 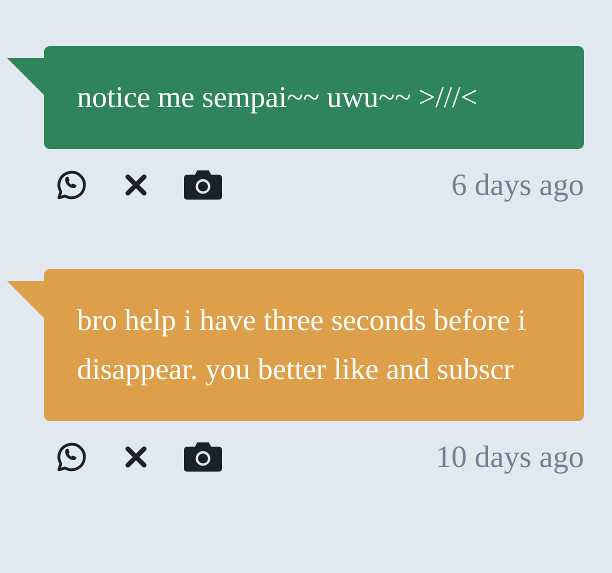 I want to click on timestamp: 6 days ago, so click(x=517, y=185).